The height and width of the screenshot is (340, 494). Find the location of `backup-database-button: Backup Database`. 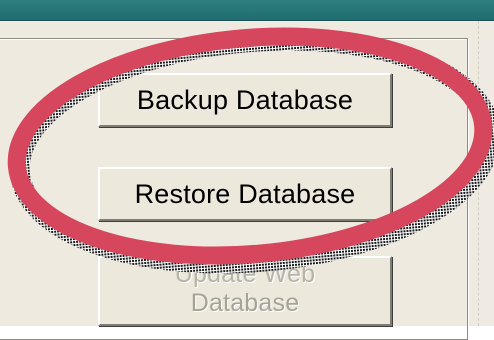

backup-database-button: Backup Database is located at coordinates (245, 100).